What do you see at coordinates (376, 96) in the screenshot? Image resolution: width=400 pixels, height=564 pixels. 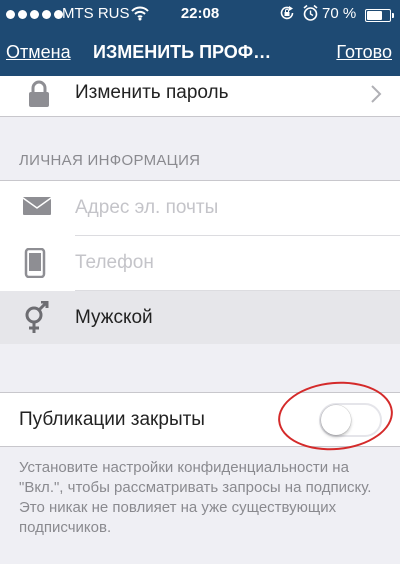 I see `chevron-right-icon` at bounding box center [376, 96].